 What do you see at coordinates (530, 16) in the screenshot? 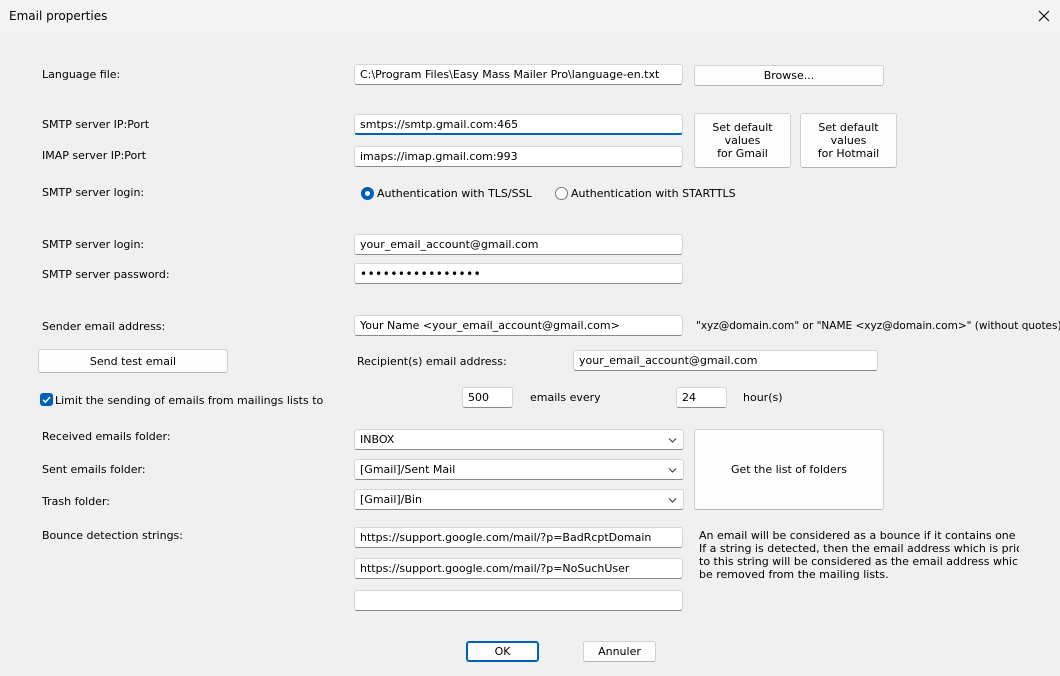
I see `title-bar: Email properties` at bounding box center [530, 16].